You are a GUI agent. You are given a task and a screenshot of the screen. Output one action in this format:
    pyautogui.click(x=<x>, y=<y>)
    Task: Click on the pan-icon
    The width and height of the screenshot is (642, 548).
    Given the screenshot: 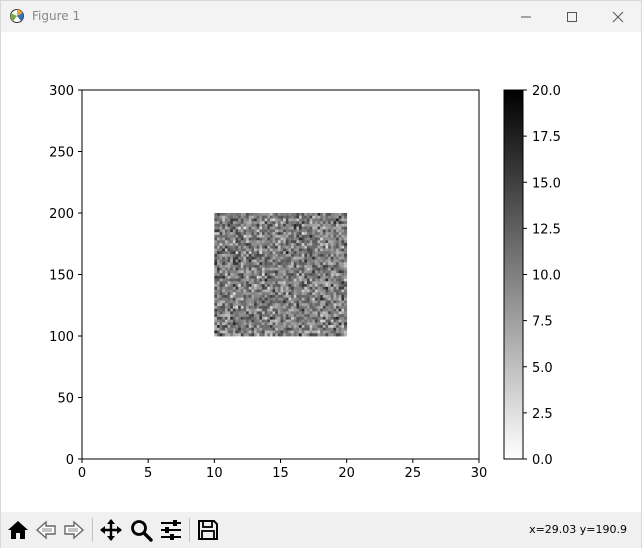 What is the action you would take?
    pyautogui.click(x=111, y=530)
    